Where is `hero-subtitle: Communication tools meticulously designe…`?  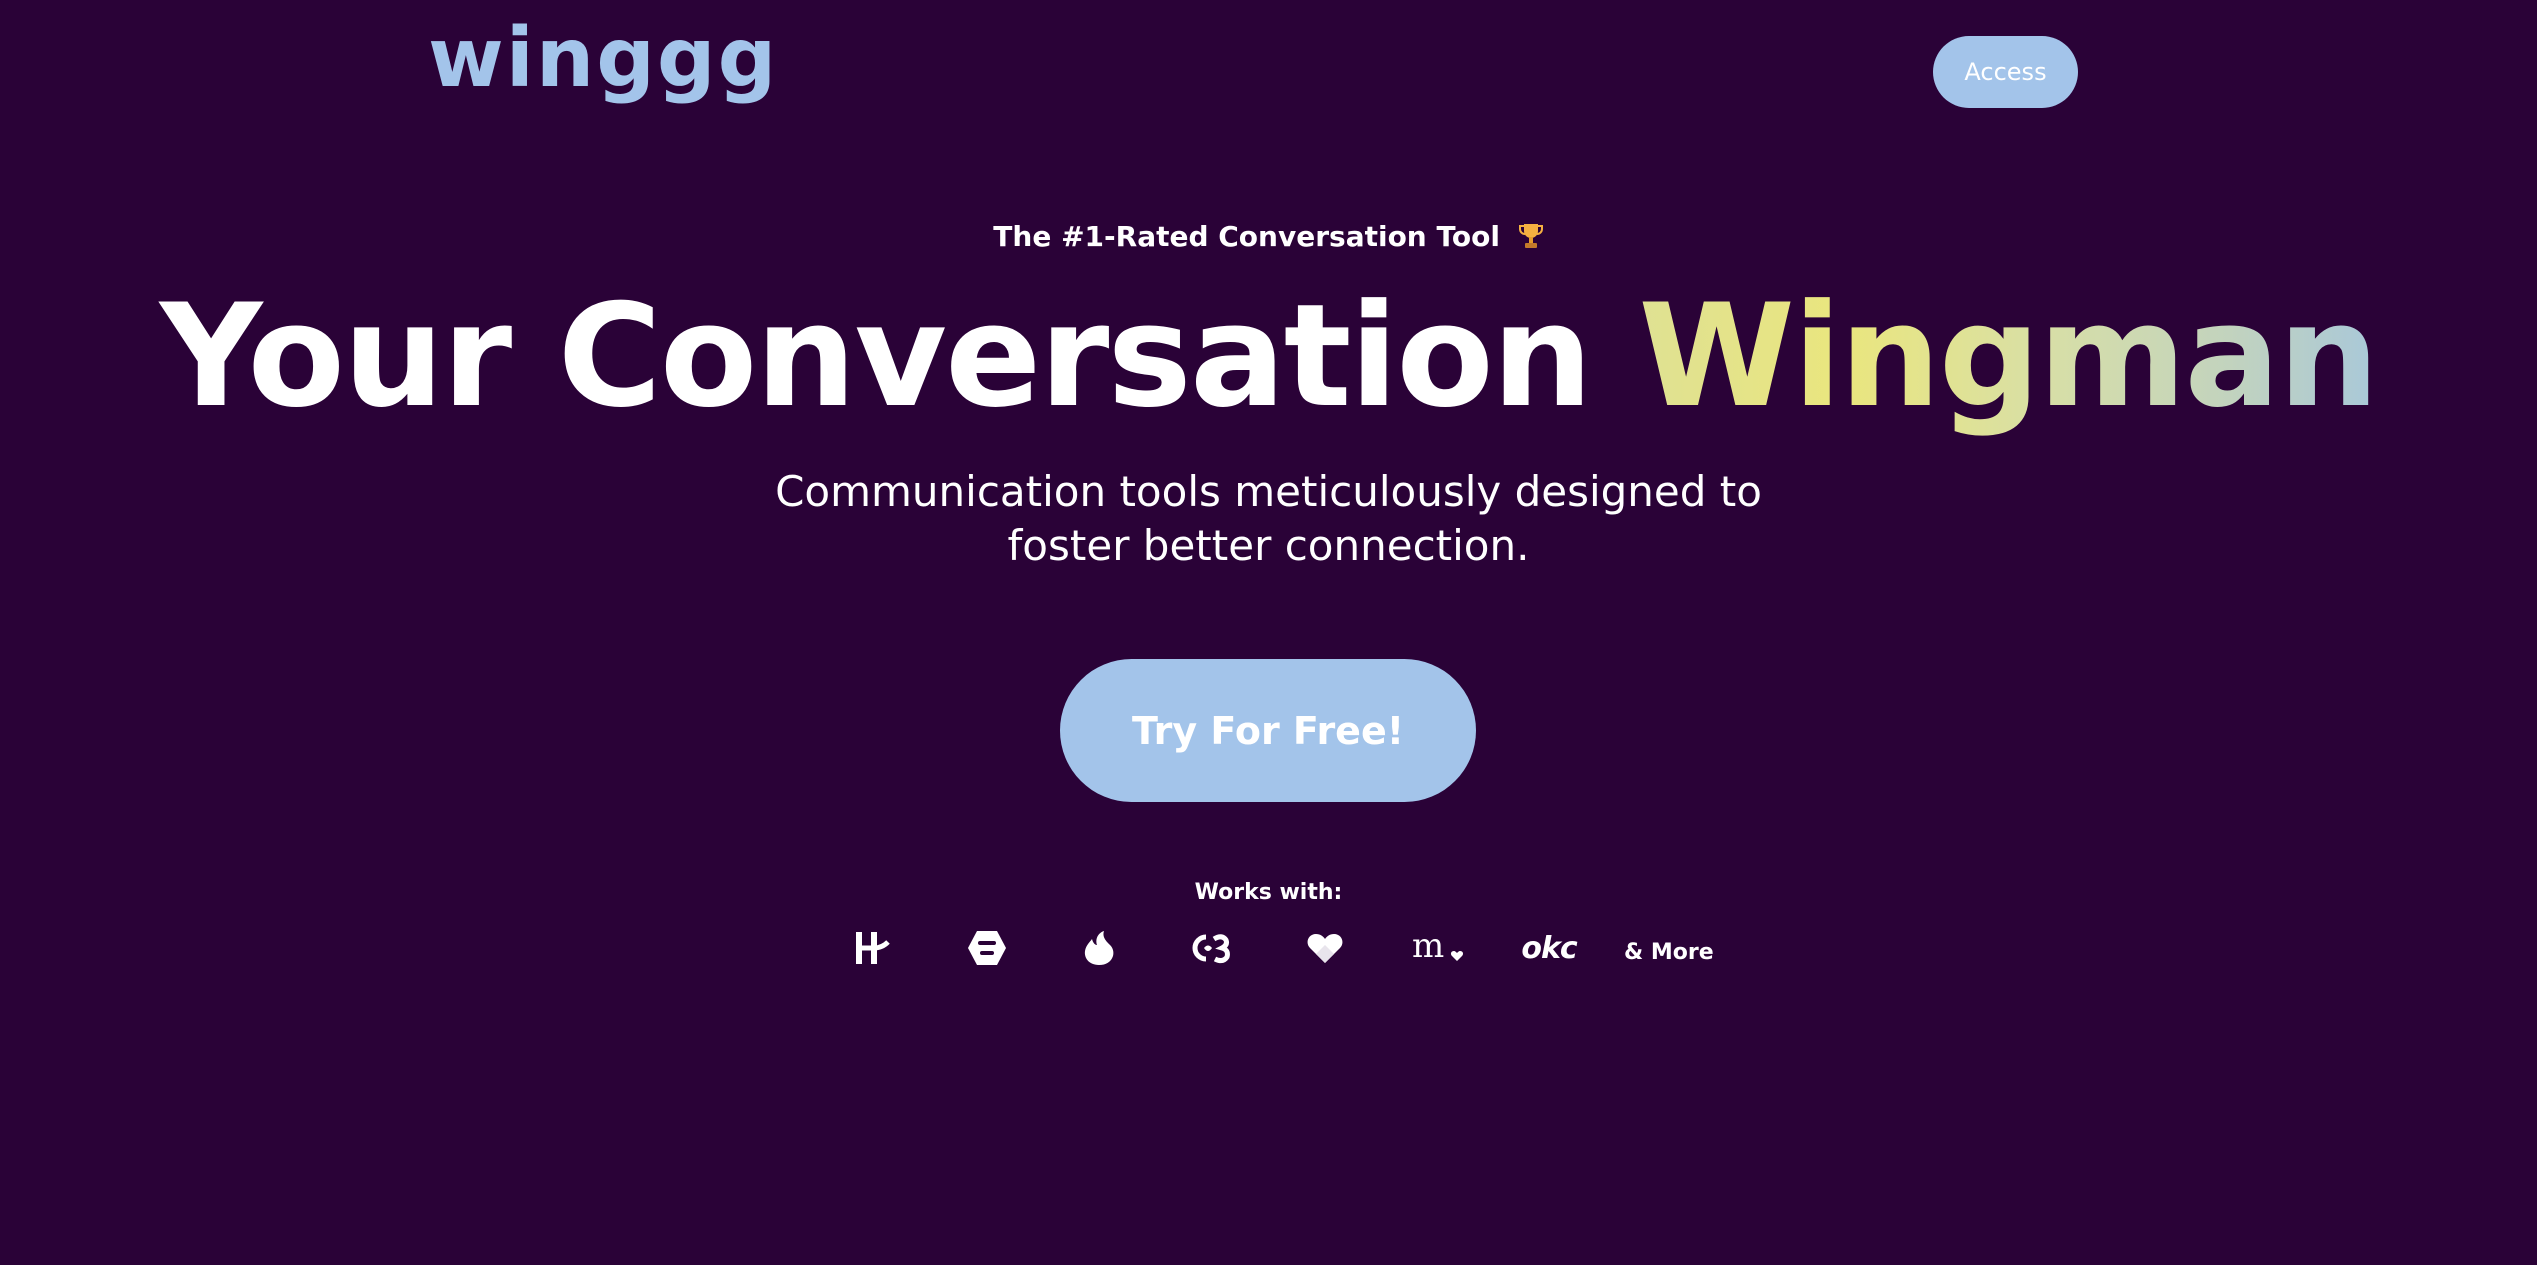 hero-subtitle: Communication tools meticulously designe… is located at coordinates (1268, 519).